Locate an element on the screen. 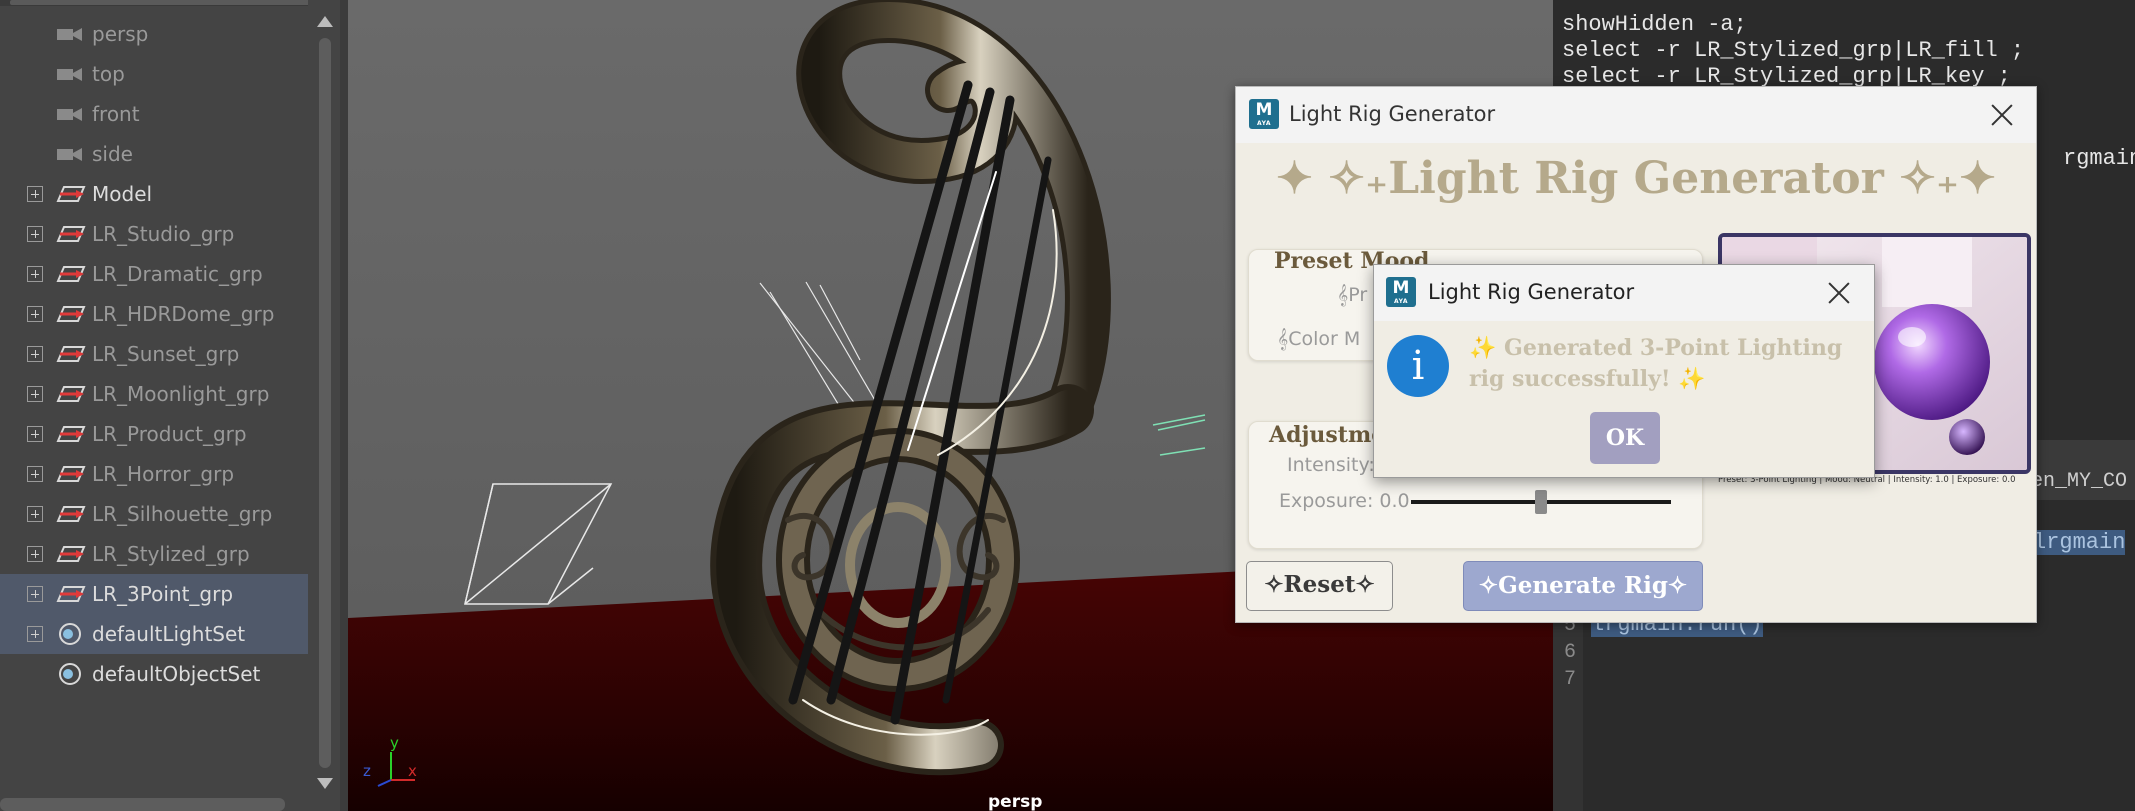 The height and width of the screenshot is (811, 2135). preset-label: 𝄞Pr is located at coordinates (1352, 295).